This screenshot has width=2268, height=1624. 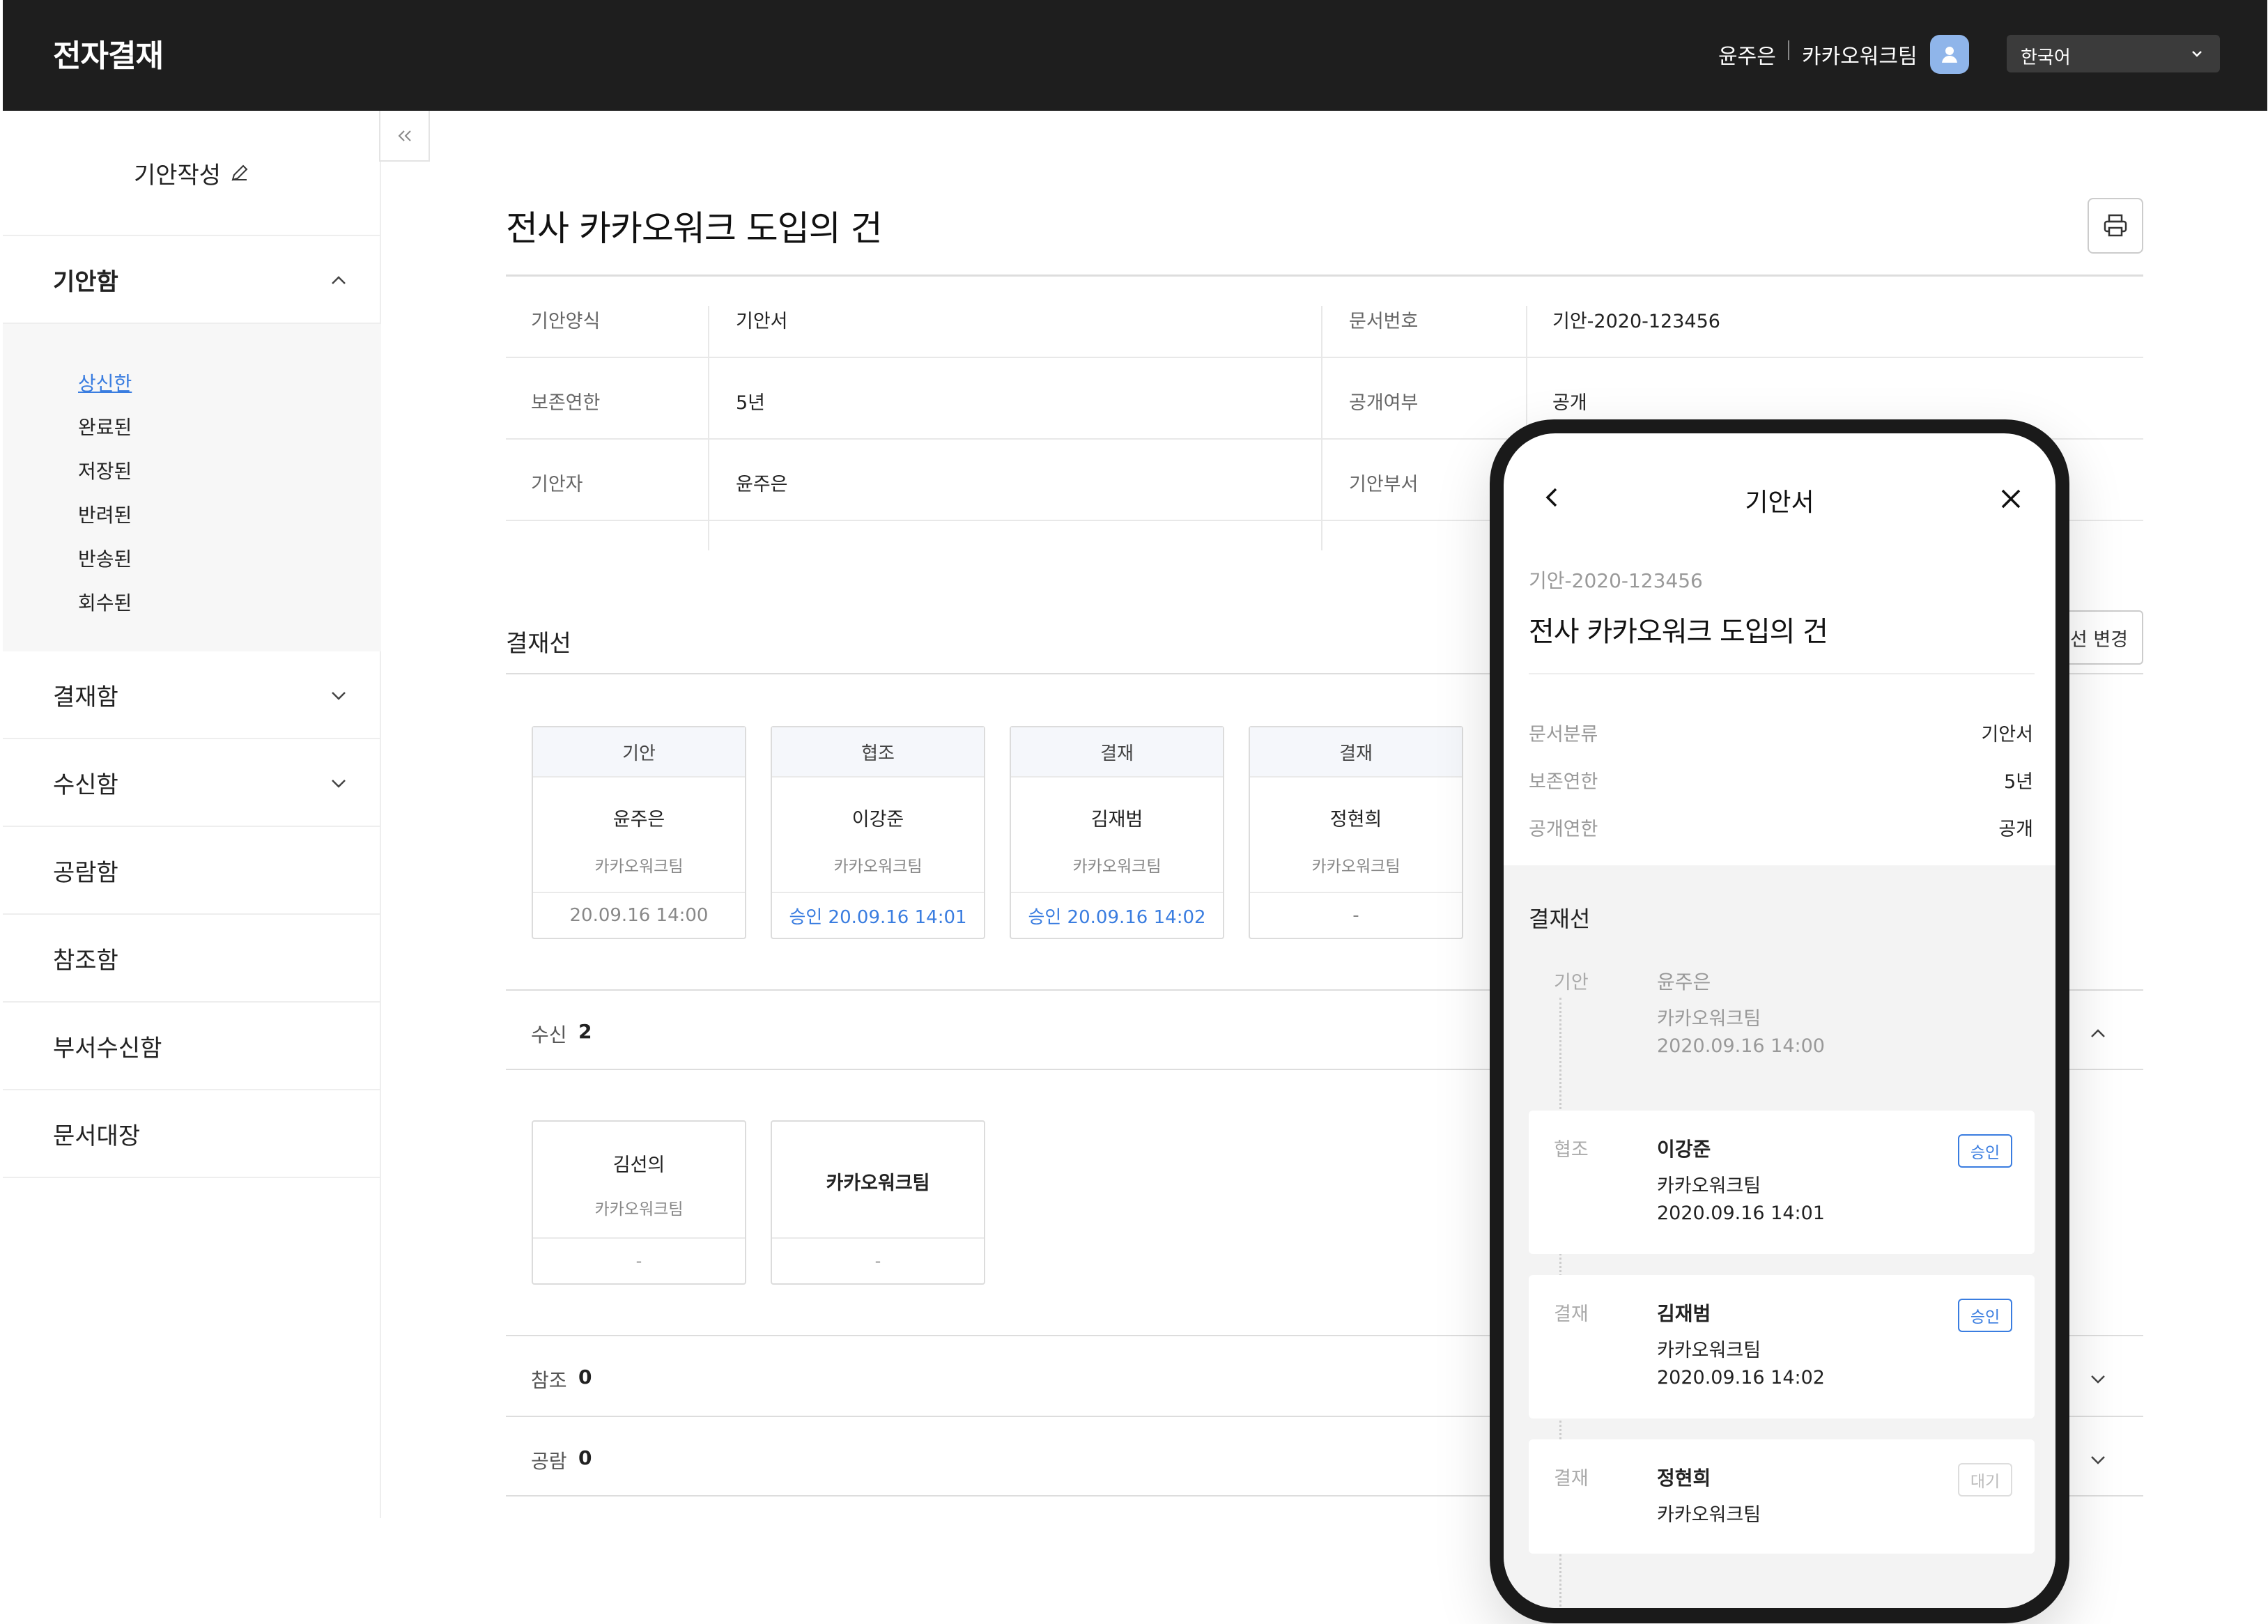 What do you see at coordinates (177, 175) in the screenshot?
I see `draft-label: 기안작성` at bounding box center [177, 175].